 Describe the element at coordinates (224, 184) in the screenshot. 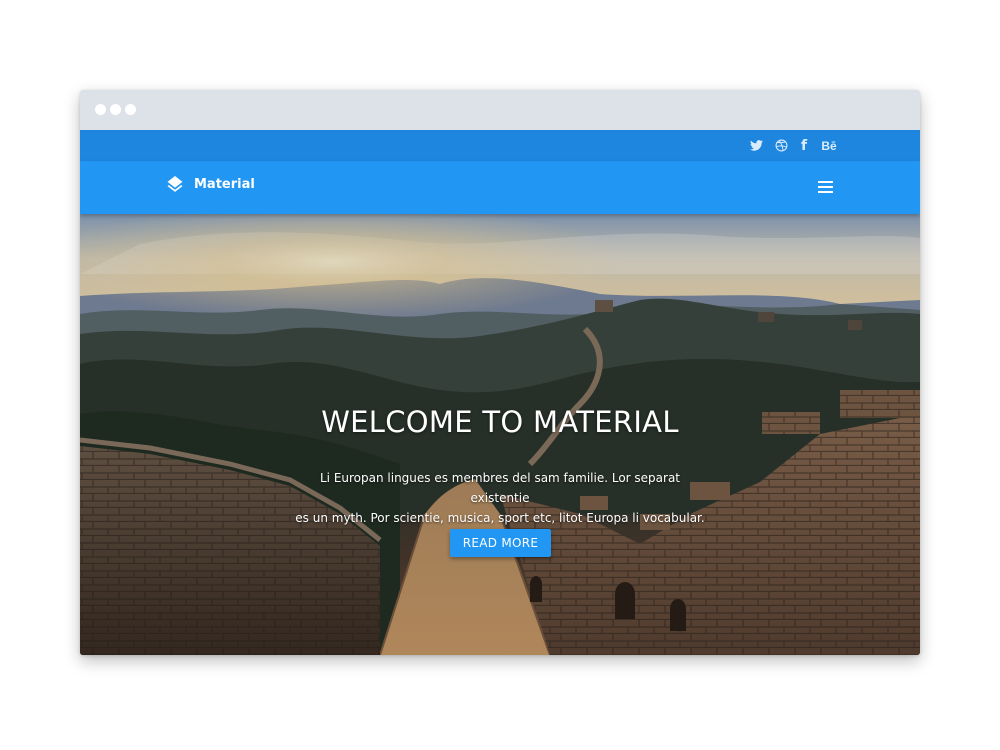

I see `brand-name: Material` at that location.